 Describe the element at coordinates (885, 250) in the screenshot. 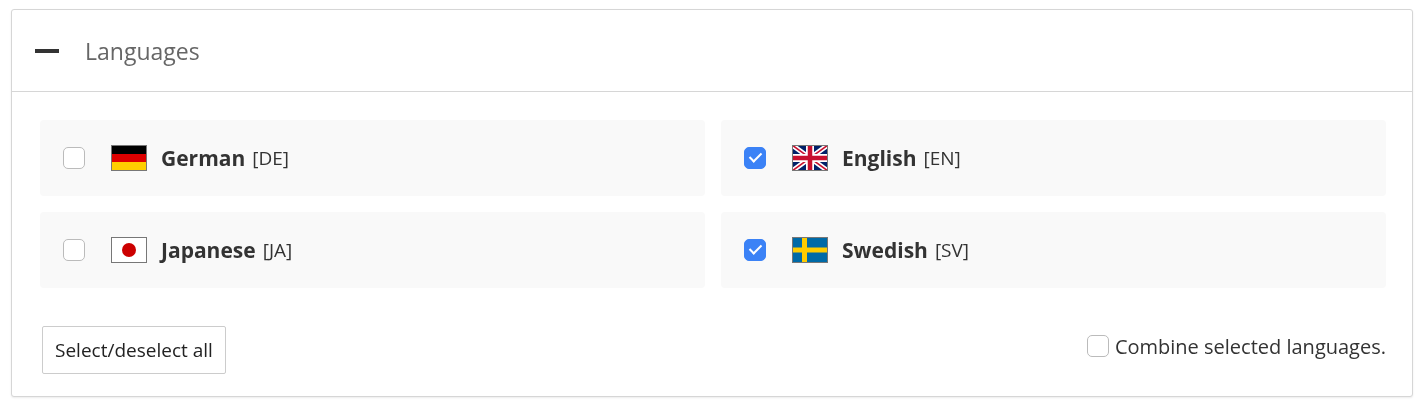

I see `language-name: Swedish` at that location.